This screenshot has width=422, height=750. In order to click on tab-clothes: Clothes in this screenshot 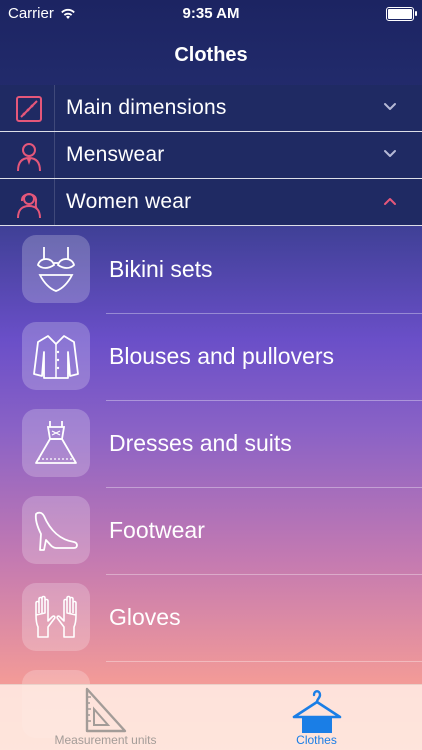, I will do `click(316, 717)`.